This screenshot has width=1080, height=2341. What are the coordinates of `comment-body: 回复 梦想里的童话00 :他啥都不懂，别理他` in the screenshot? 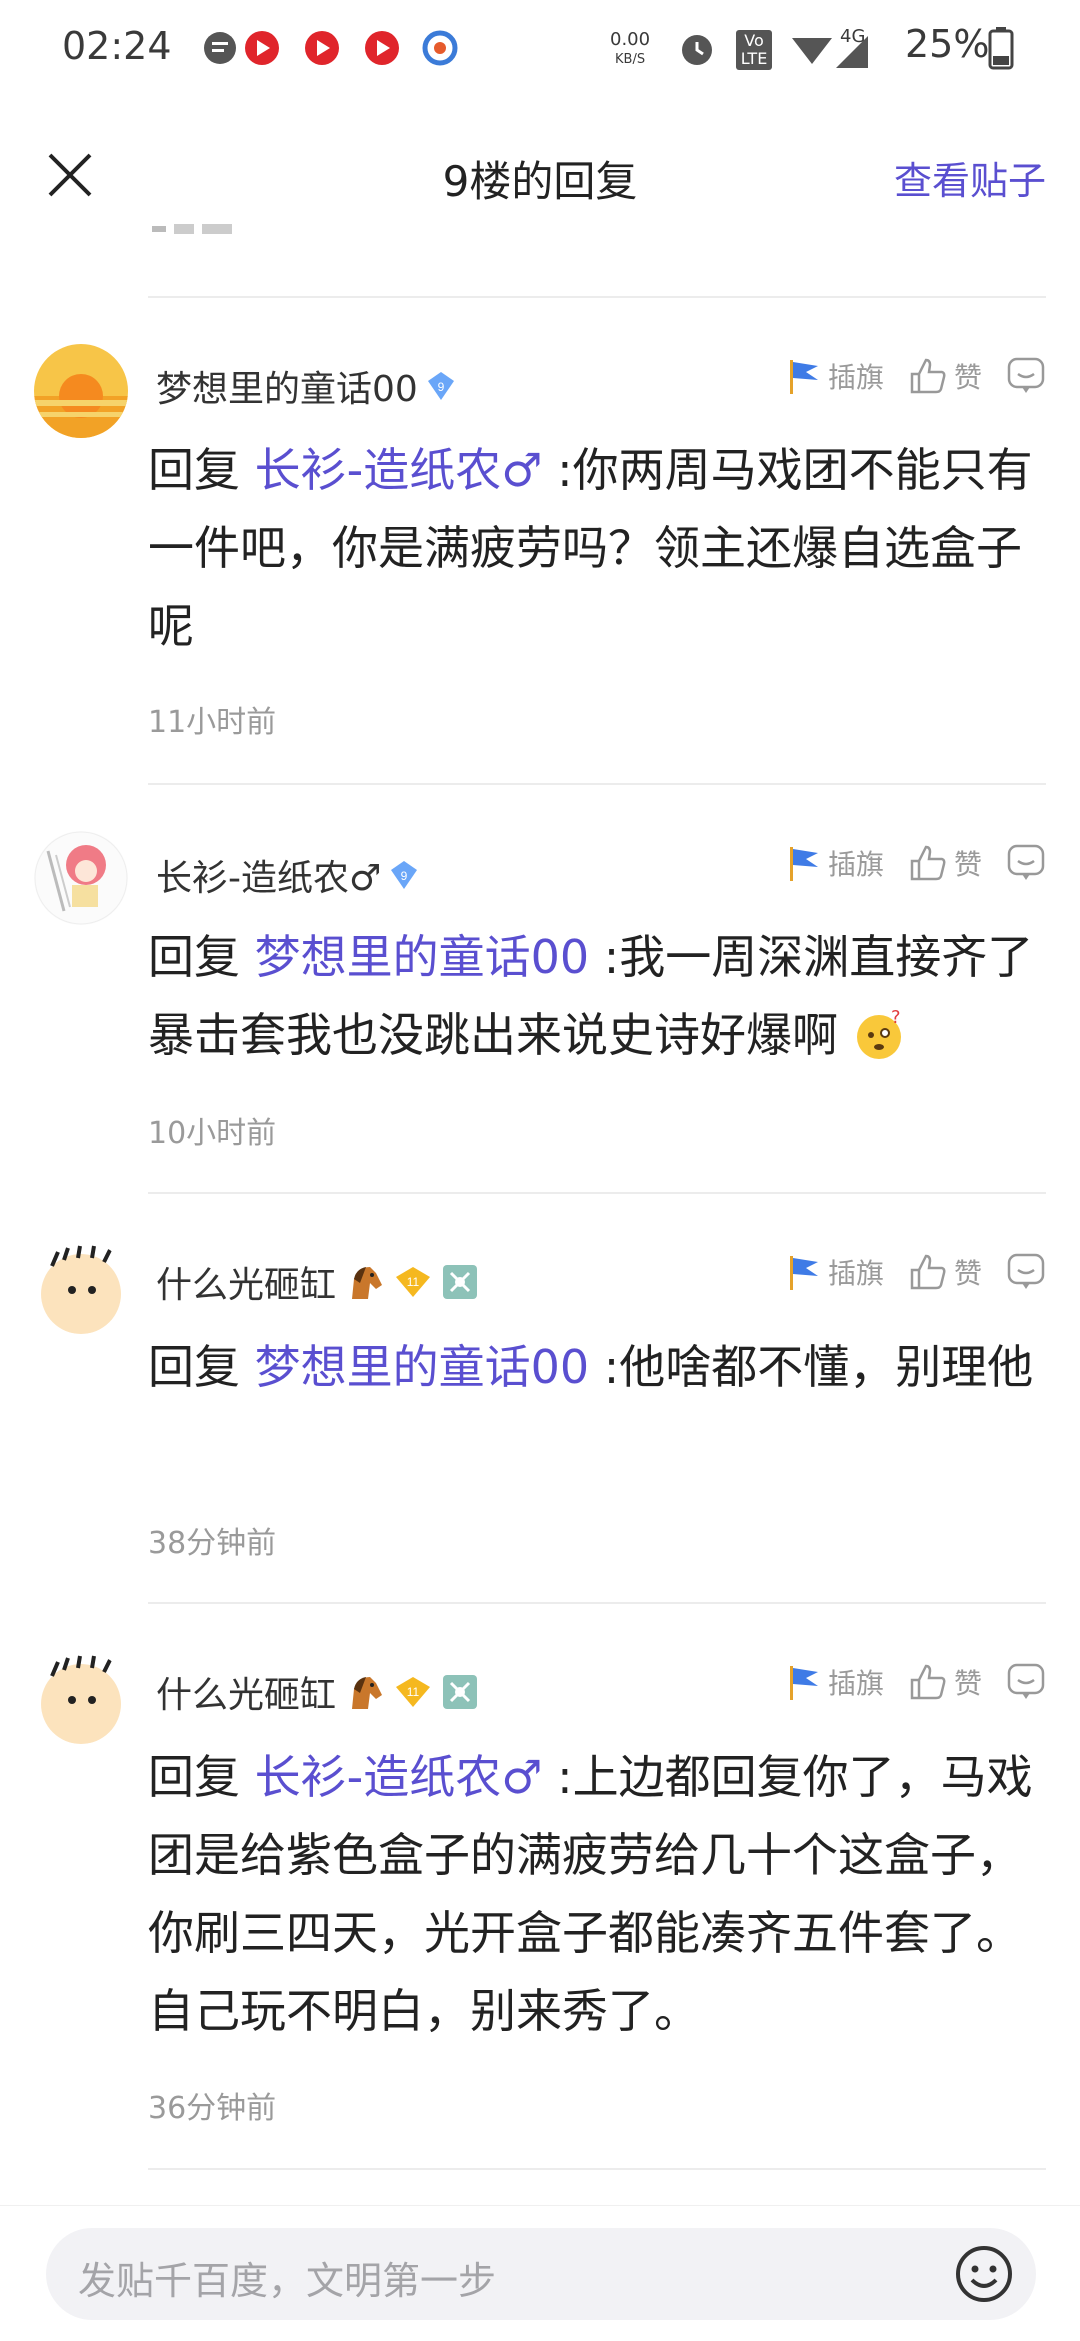 It's located at (598, 1367).